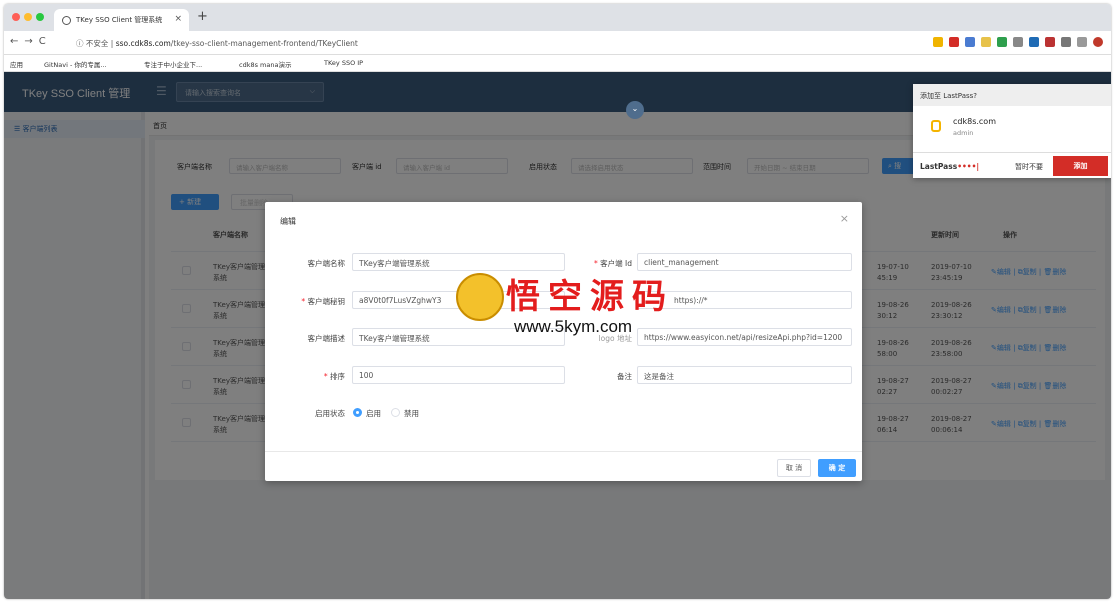 This screenshot has height=603, width=1115. I want to click on lastpass-icon, so click(954, 42).